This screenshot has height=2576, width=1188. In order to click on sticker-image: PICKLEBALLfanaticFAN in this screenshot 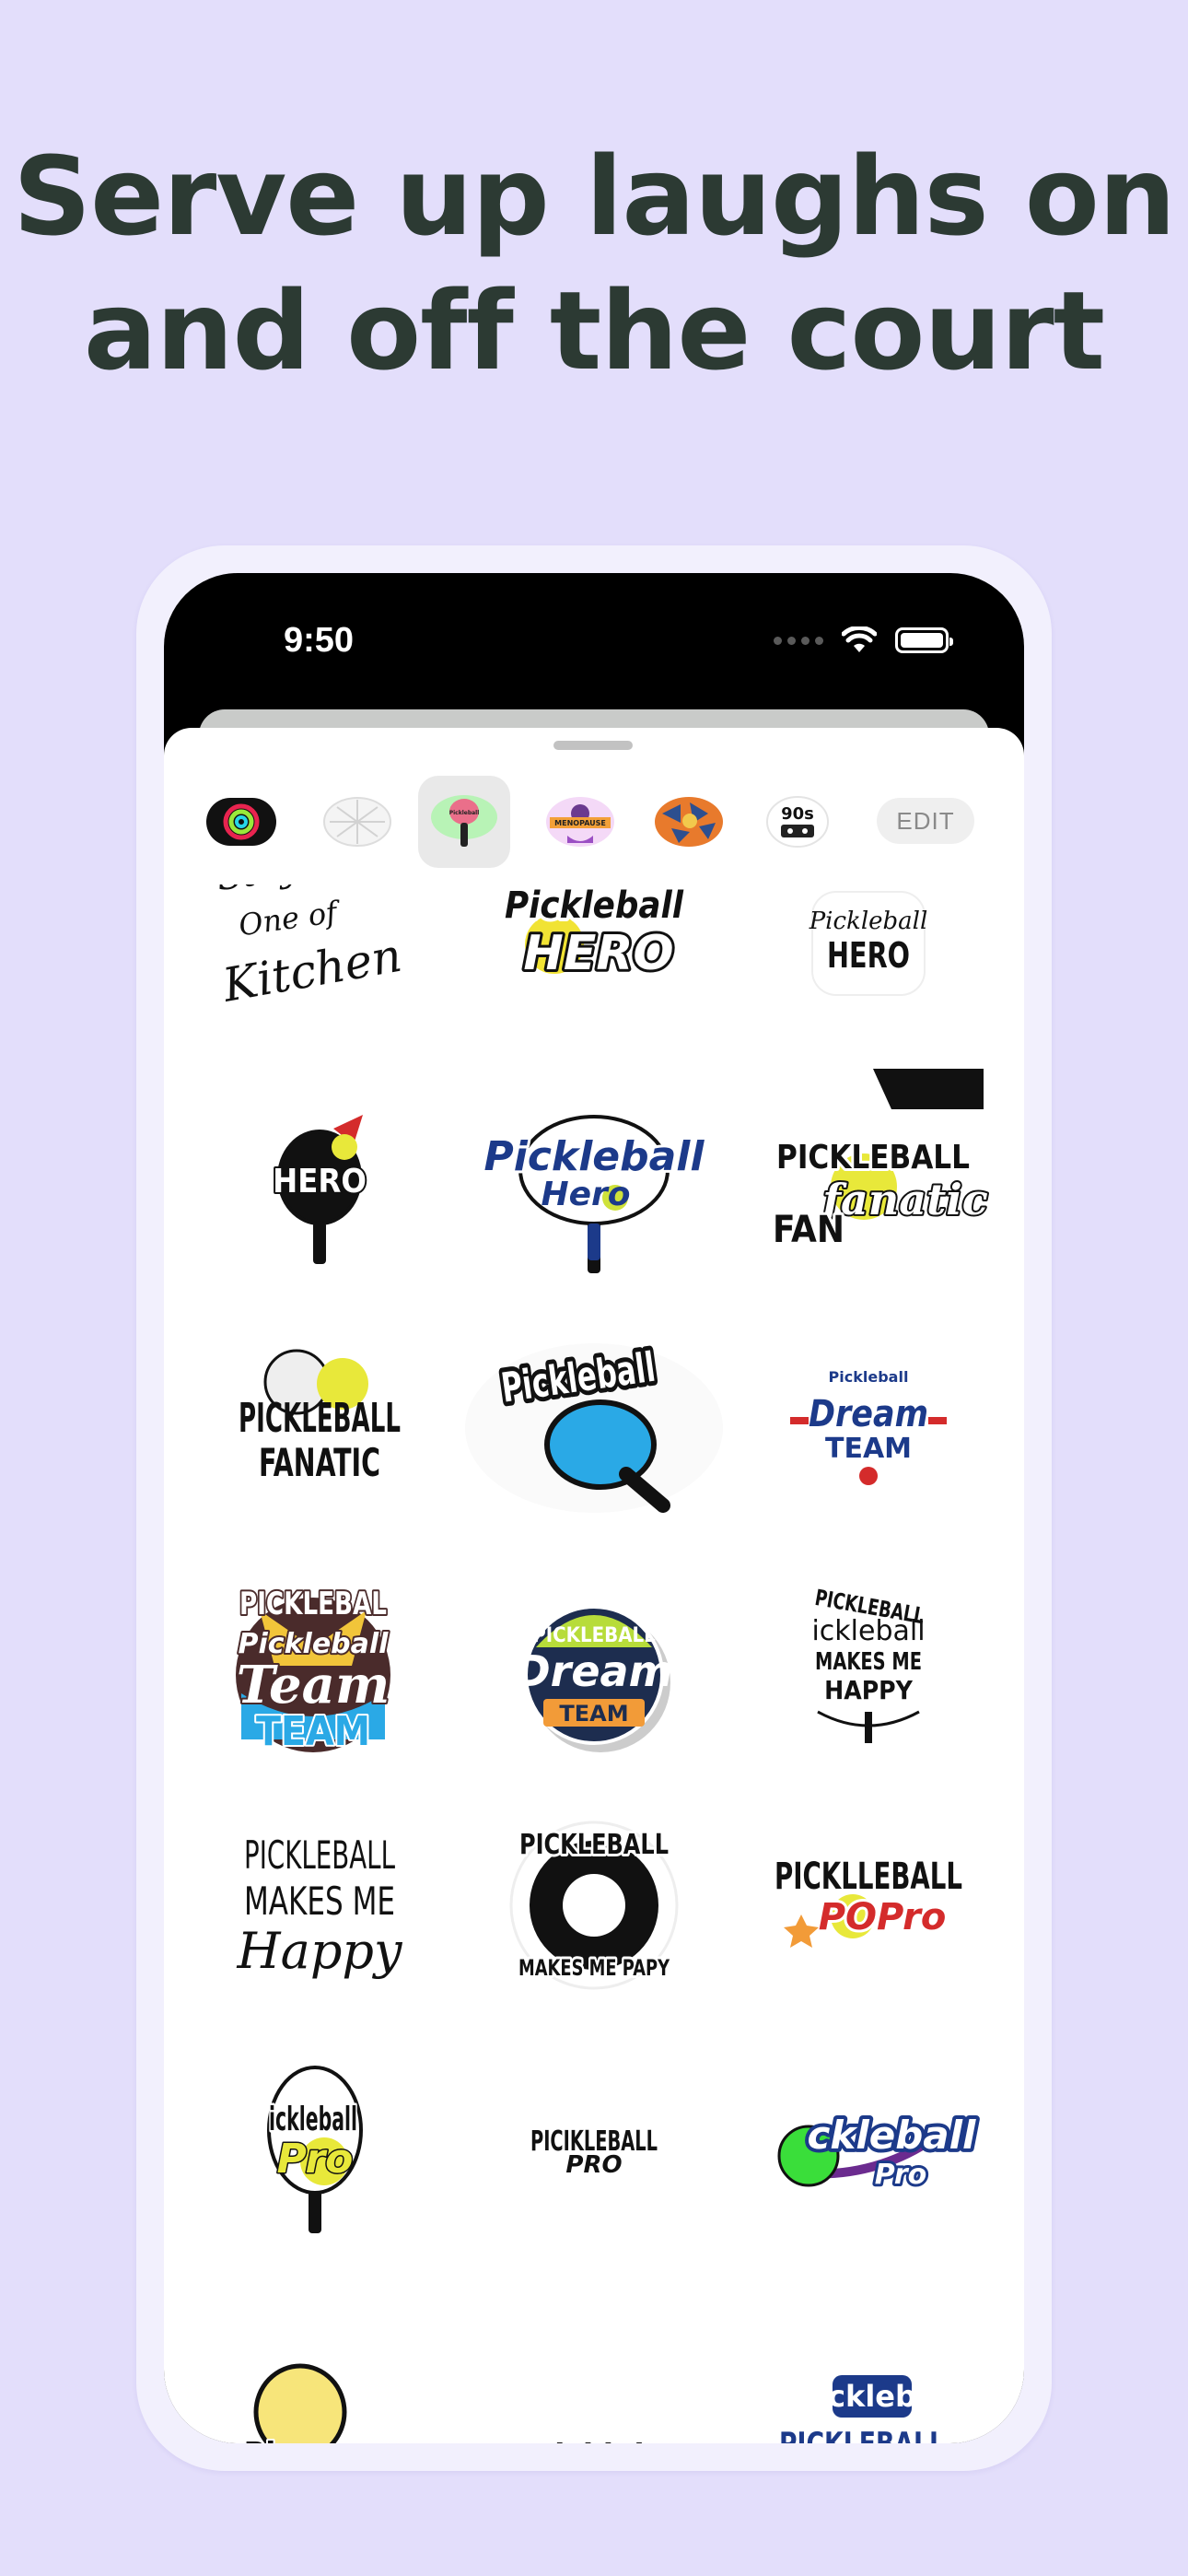, I will do `click(880, 1161)`.